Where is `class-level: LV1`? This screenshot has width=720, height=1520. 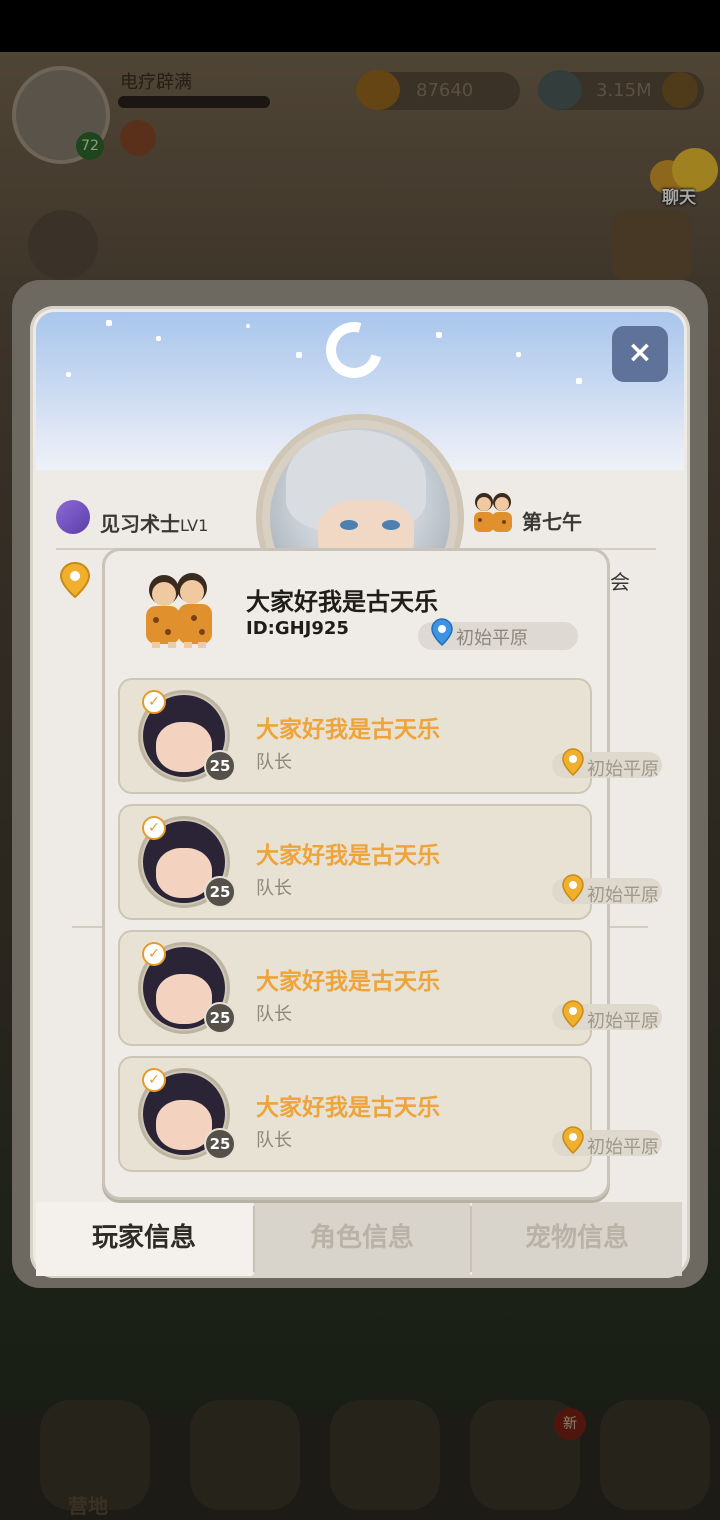
class-level: LV1 is located at coordinates (194, 525).